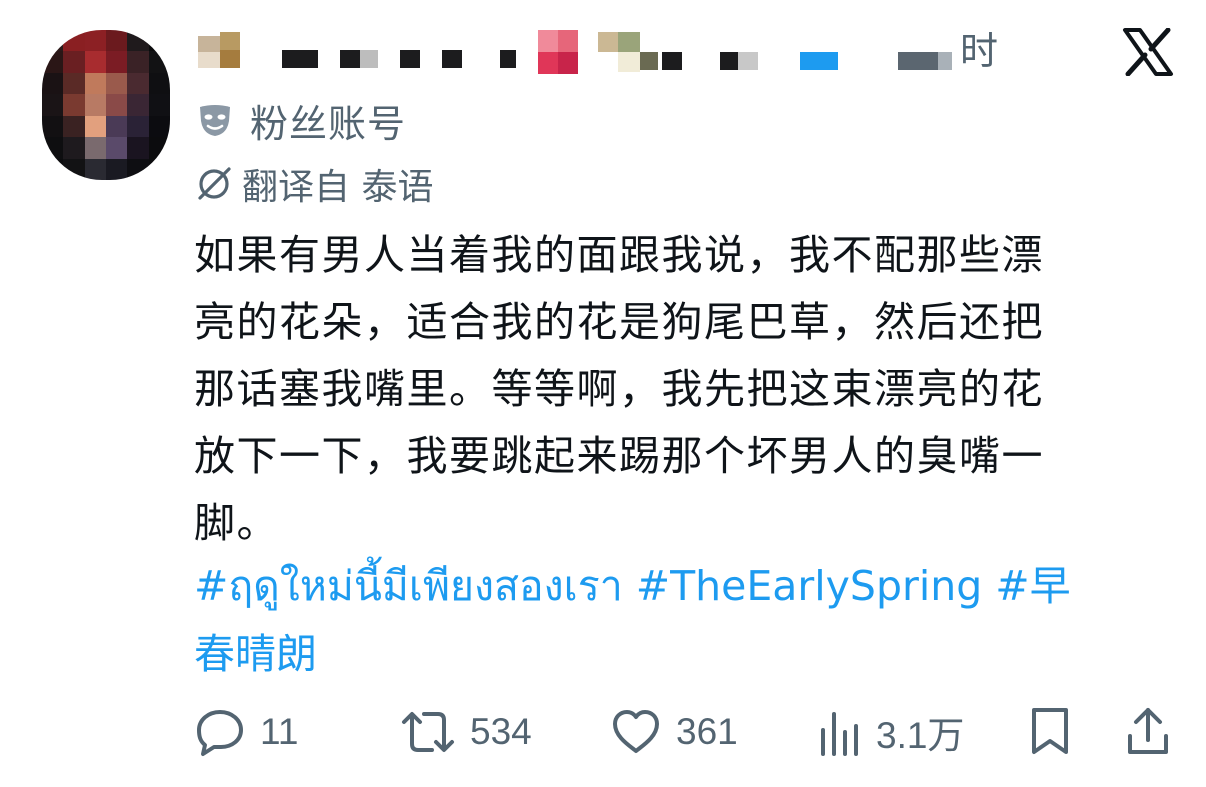  Describe the element at coordinates (619, 389) in the screenshot. I see `post-text-line: 那话塞我嘴里。等等啊，我先把这束漂亮的花` at that location.